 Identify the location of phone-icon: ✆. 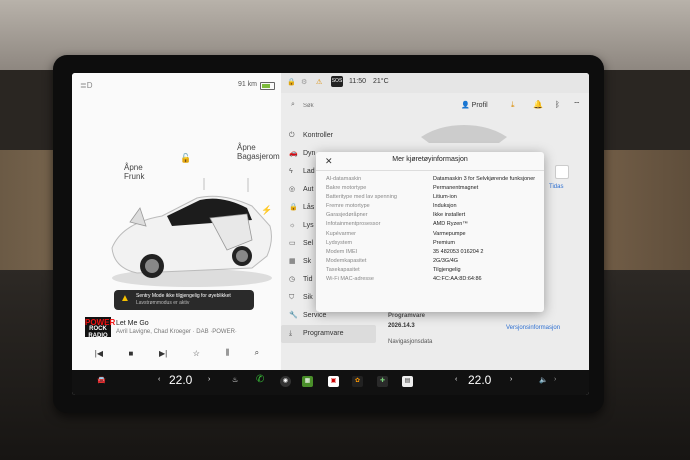
(260, 379).